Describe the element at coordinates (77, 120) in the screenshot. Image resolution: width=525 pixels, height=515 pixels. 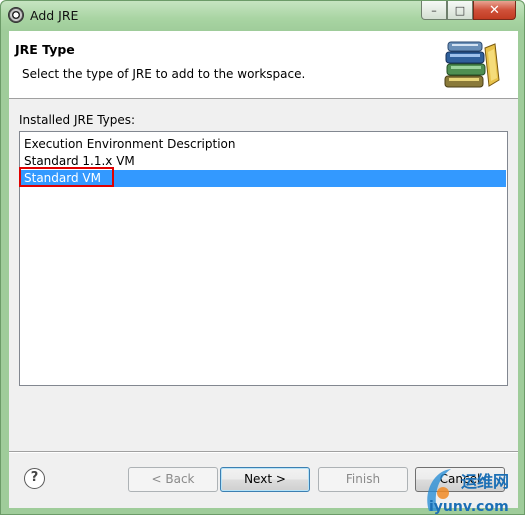
I see `installed-jre-types-label: Installed JRE Types:` at that location.